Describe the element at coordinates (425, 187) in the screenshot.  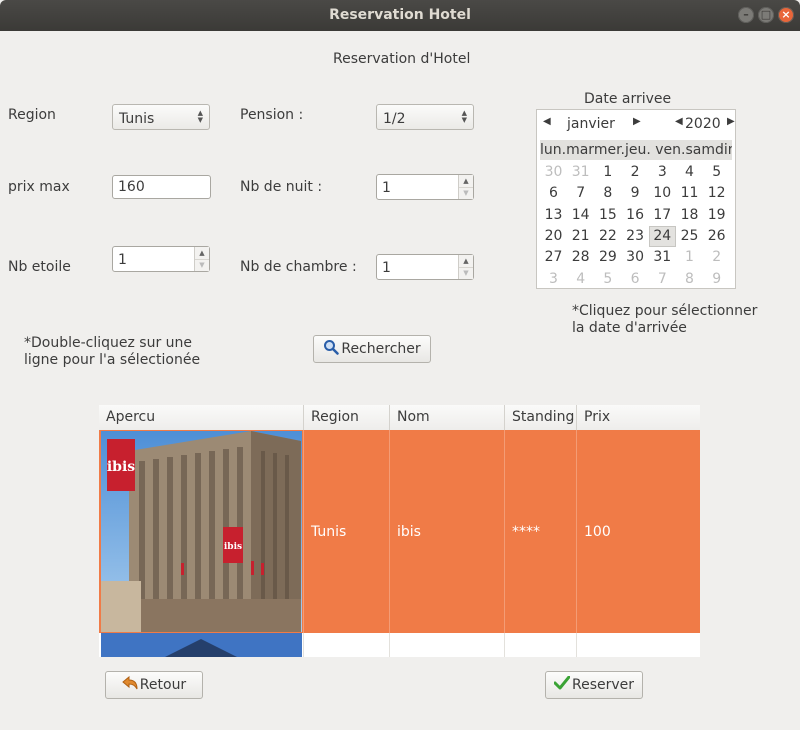
I see `nb-nuit-spinner: 1 ▲ ▼` at that location.